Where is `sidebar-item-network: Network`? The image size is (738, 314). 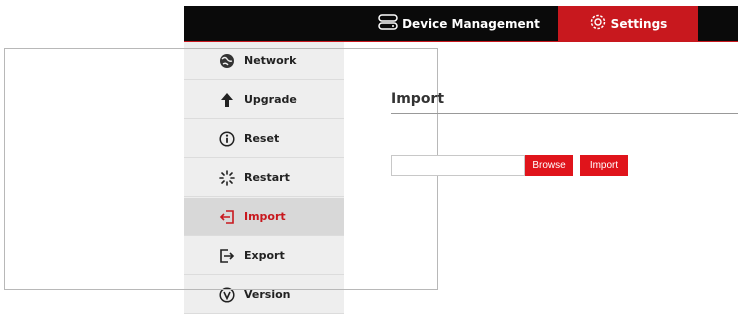
sidebar-item-network: Network is located at coordinates (264, 61).